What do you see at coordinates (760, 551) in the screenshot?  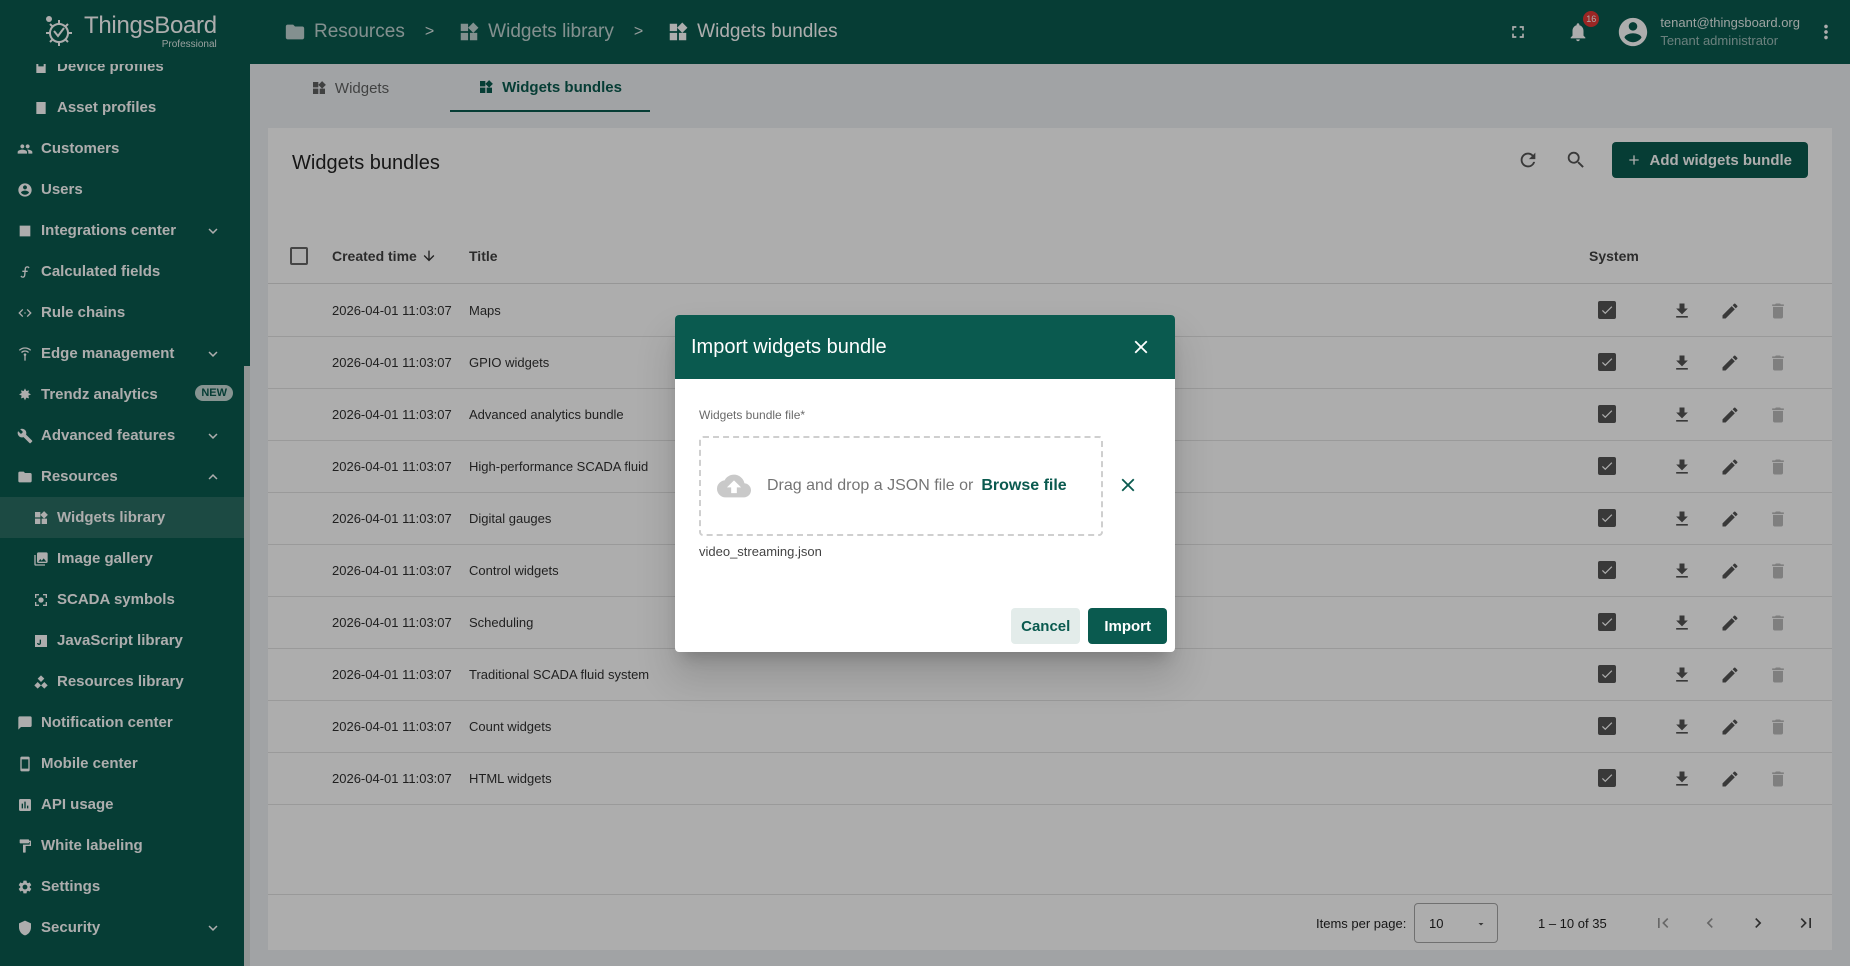 I see `selected-file-name: video_streaming.json` at bounding box center [760, 551].